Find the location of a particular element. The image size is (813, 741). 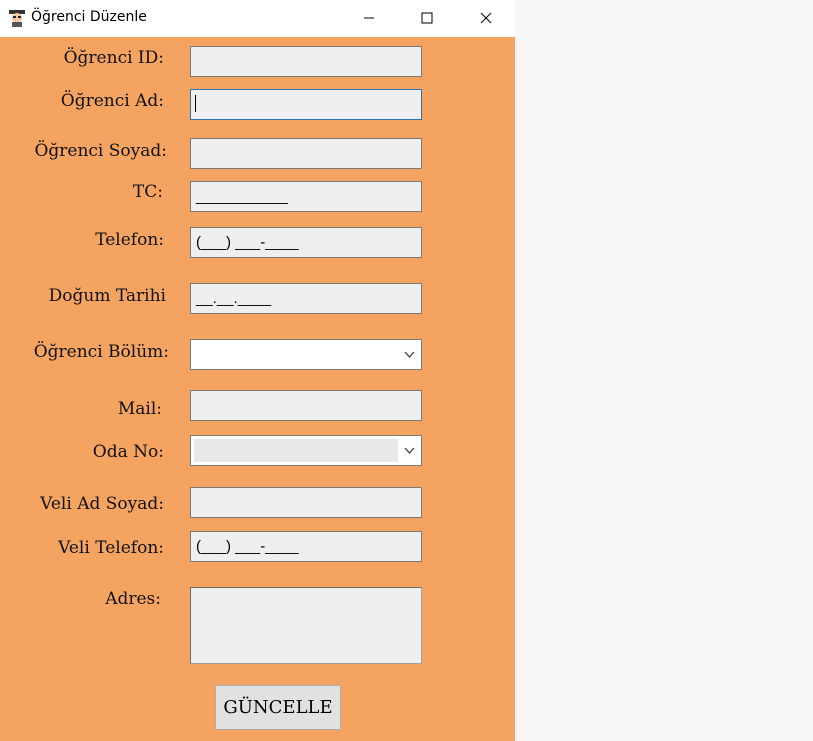

parent-name-field is located at coordinates (306, 502).